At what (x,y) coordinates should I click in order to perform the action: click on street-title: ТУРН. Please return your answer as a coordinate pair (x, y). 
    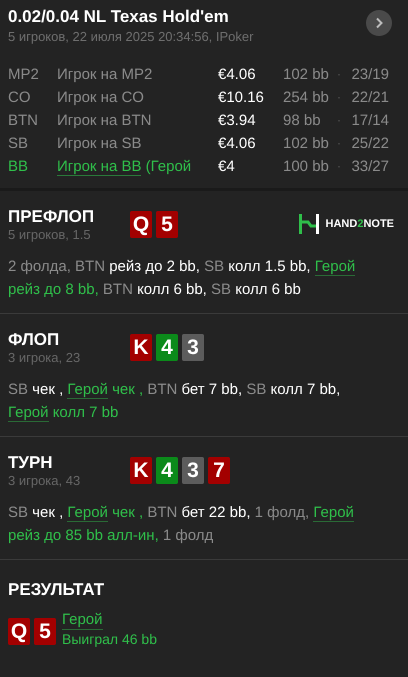
    Looking at the image, I should click on (31, 463).